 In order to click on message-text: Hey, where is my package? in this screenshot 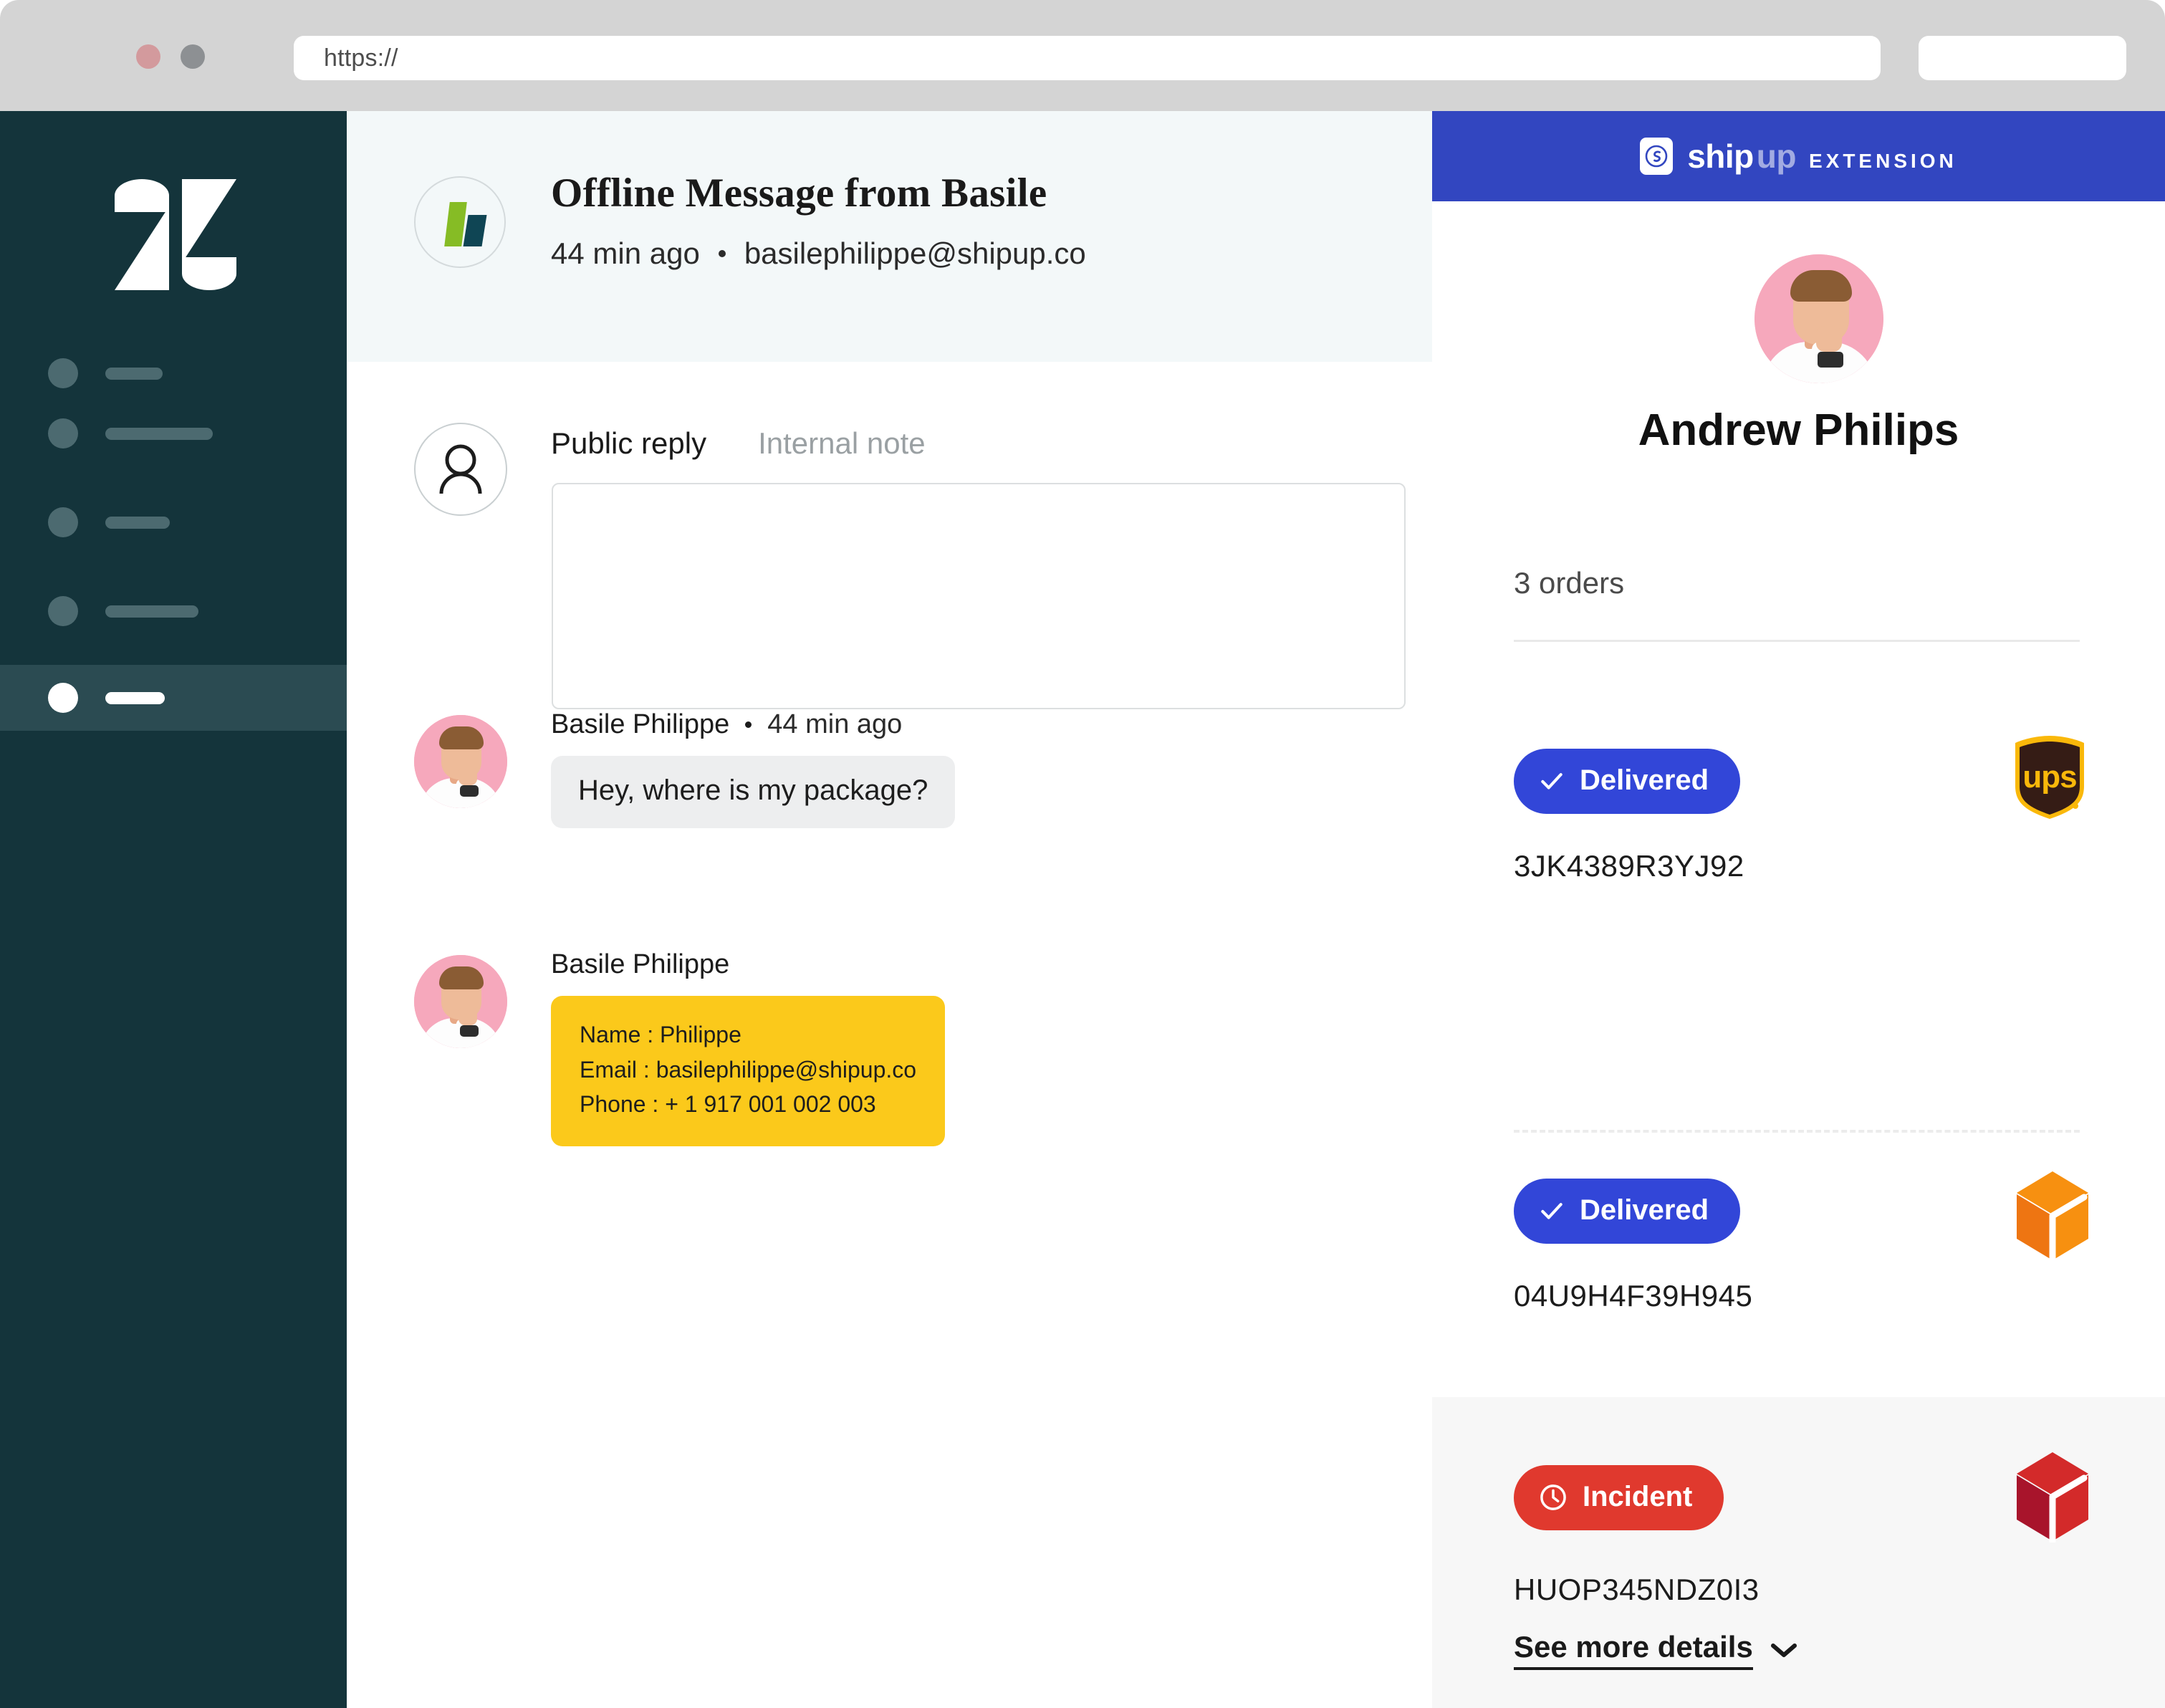, I will do `click(753, 790)`.